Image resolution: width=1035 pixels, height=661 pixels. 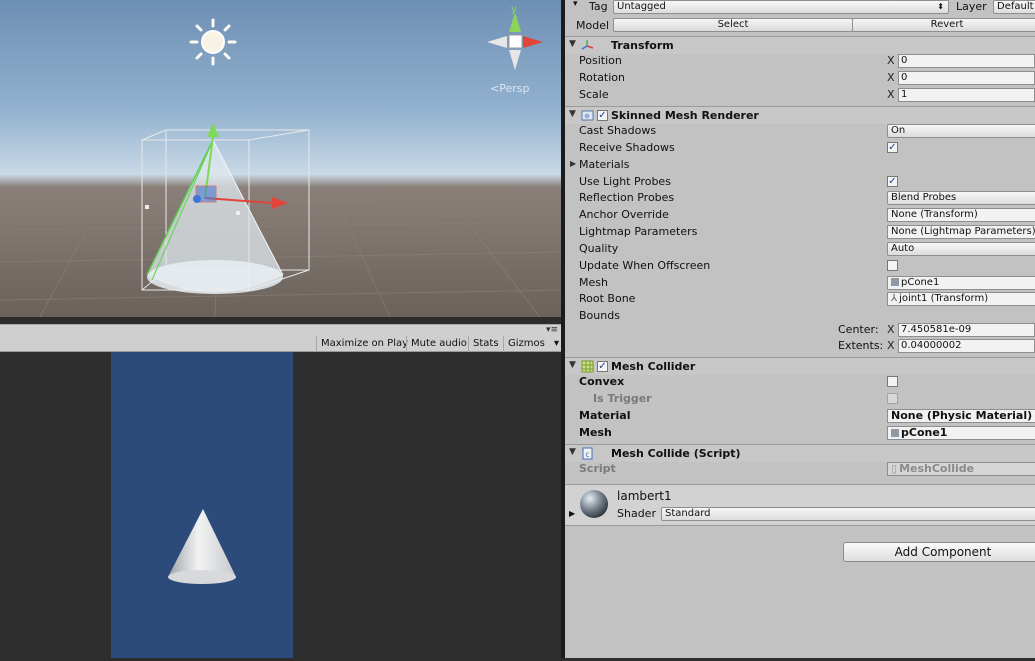 What do you see at coordinates (645, 265) in the screenshot?
I see `update-offscreen-label: Update When Offscreen` at bounding box center [645, 265].